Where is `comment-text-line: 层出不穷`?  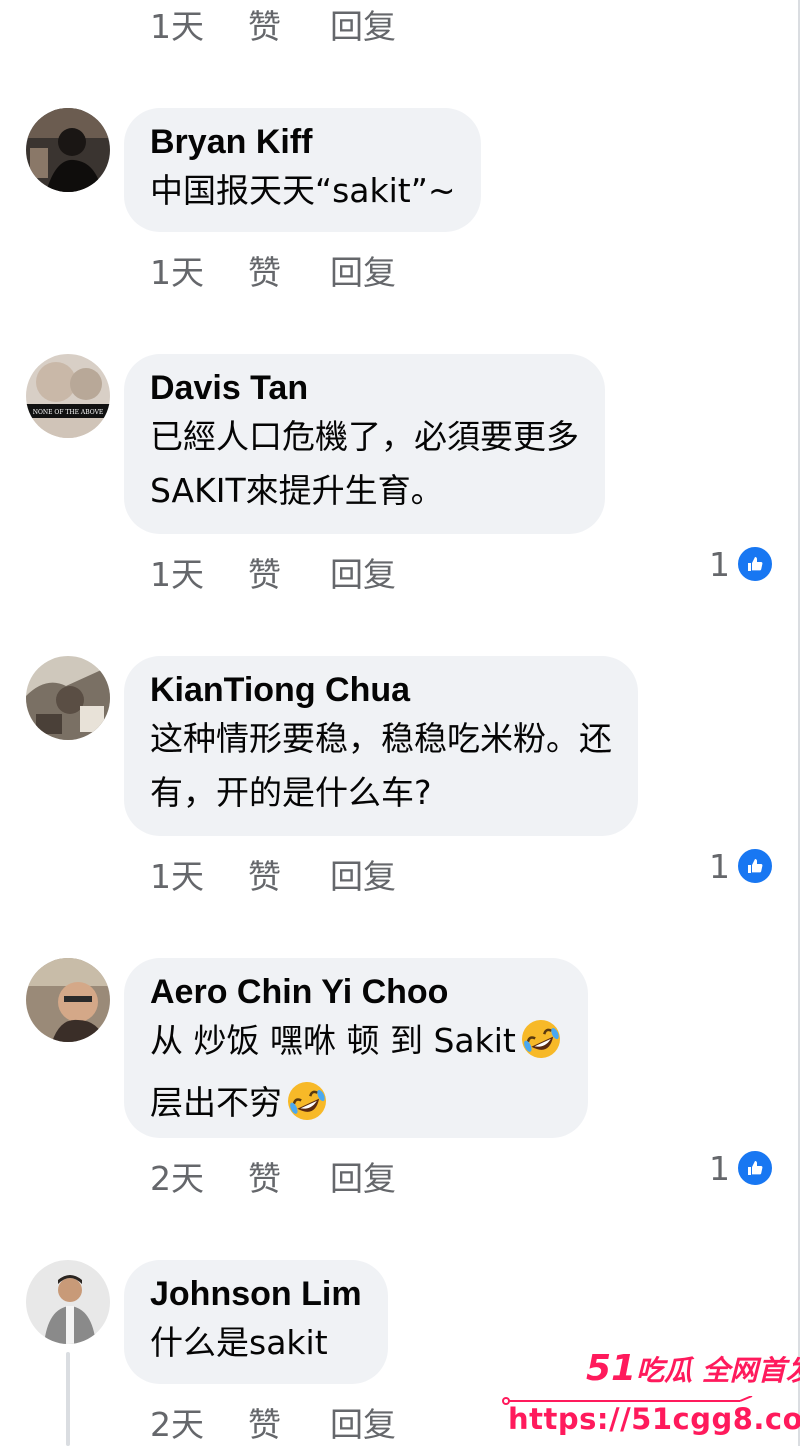
comment-text-line: 层出不穷 is located at coordinates (356, 1107).